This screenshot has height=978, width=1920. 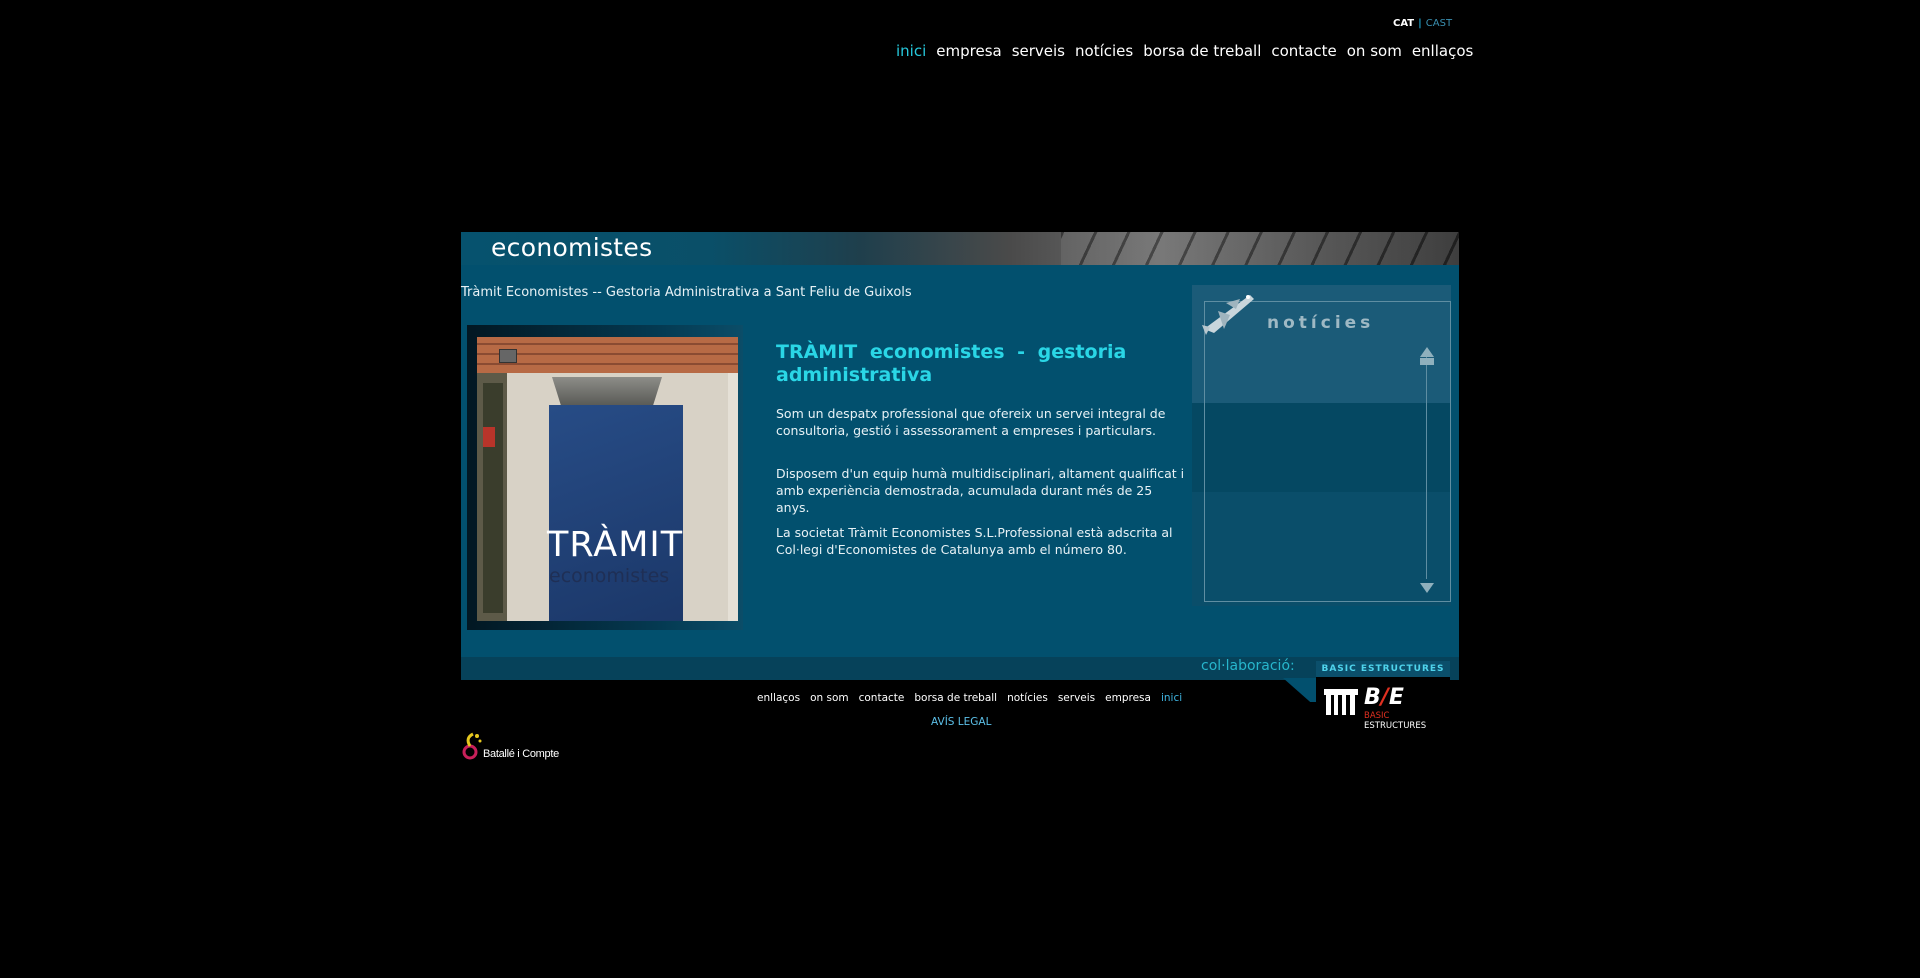 What do you see at coordinates (1395, 726) in the screenshot?
I see `partner-sub-estructures: ESTRUCTURES` at bounding box center [1395, 726].